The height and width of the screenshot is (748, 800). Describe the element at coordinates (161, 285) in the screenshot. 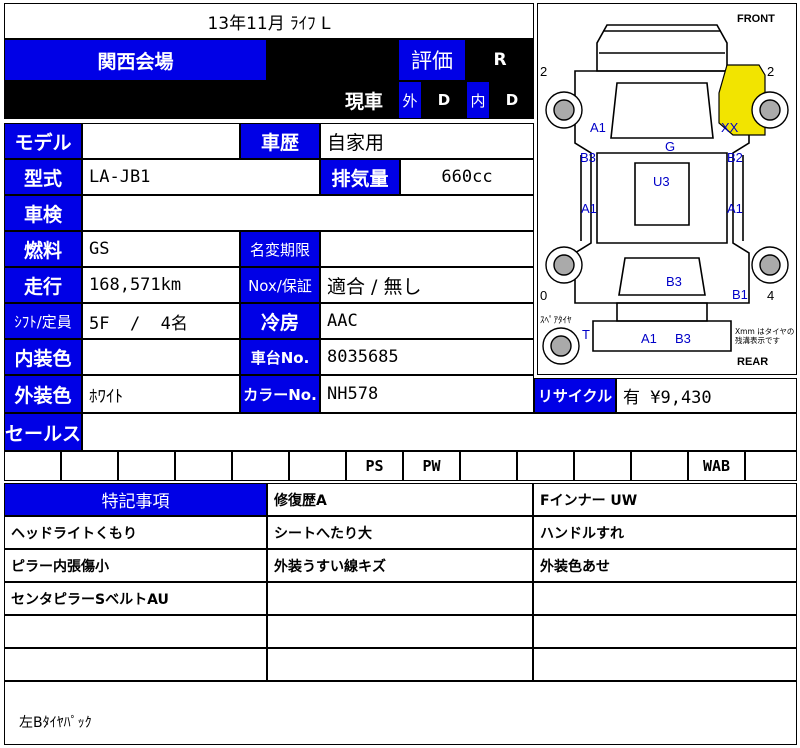

I see `mileage-value: 168,571km` at that location.